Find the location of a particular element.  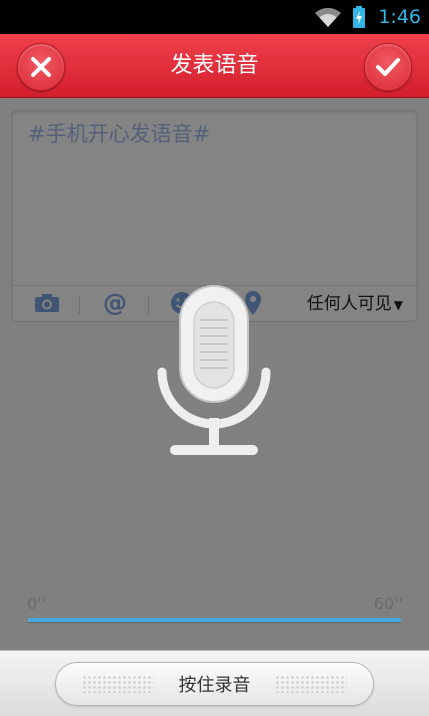

confirm-button is located at coordinates (388, 67).